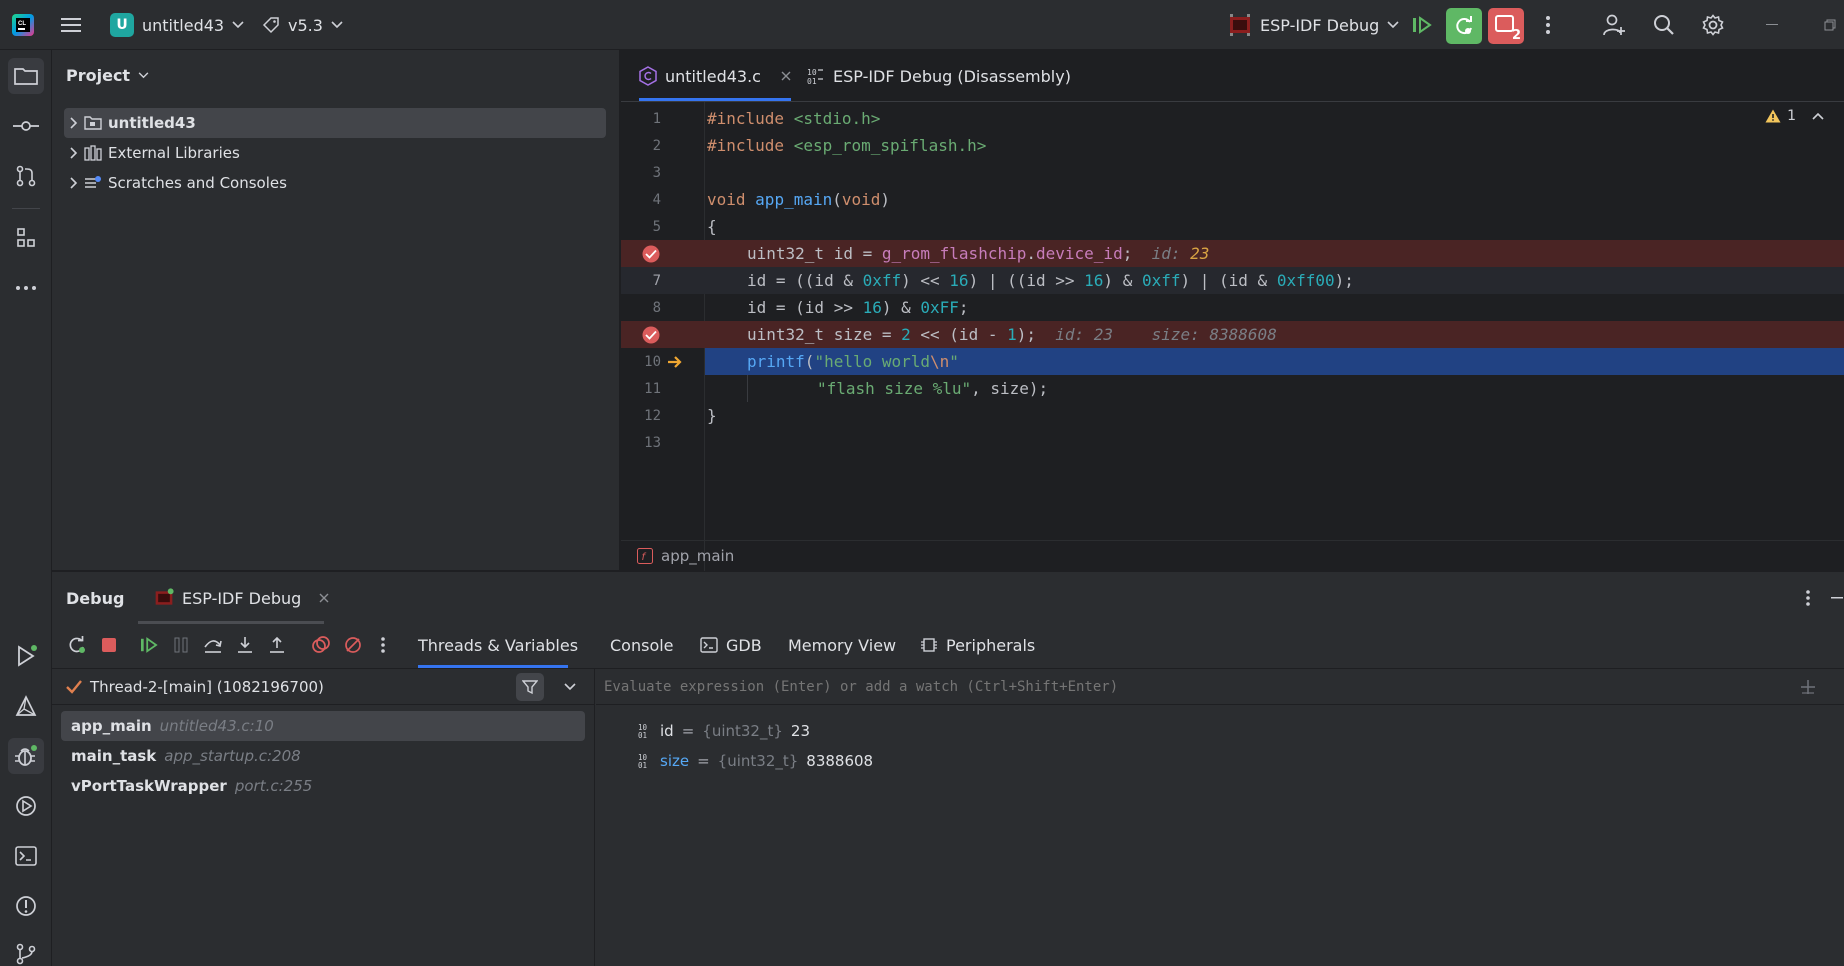  Describe the element at coordinates (245, 645) in the screenshot. I see `step-into-button` at that location.